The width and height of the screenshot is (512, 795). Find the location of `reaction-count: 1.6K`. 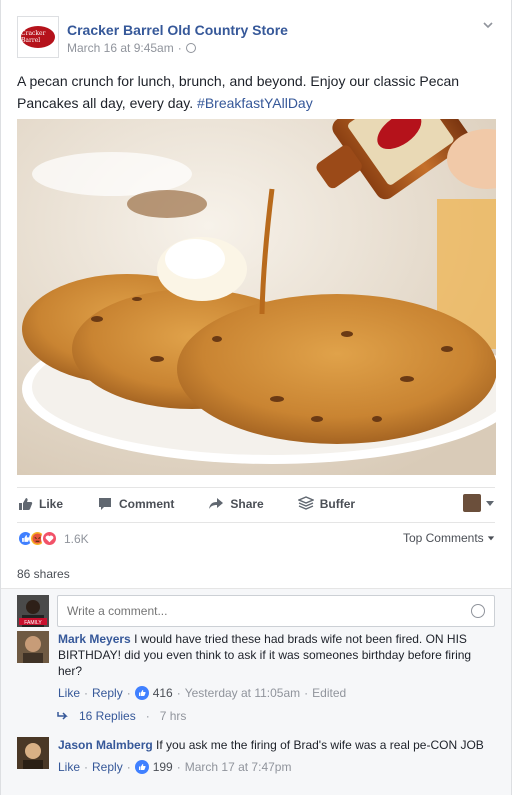

reaction-count: 1.6K is located at coordinates (76, 539).